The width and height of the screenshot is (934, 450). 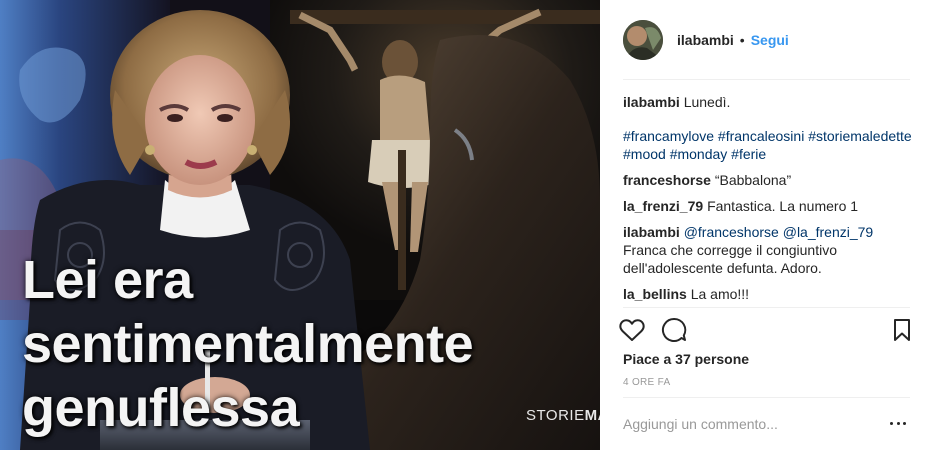 I want to click on bookmark-icon, so click(x=902, y=330).